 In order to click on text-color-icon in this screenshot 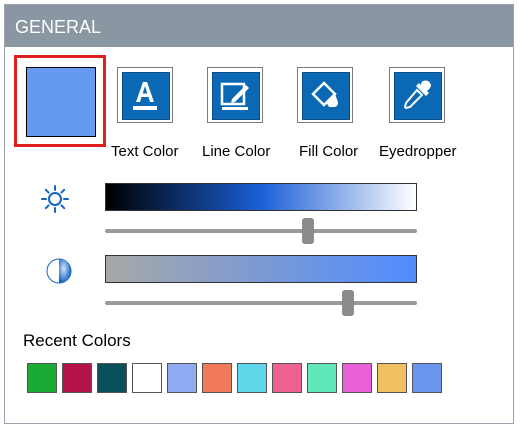, I will do `click(145, 96)`.